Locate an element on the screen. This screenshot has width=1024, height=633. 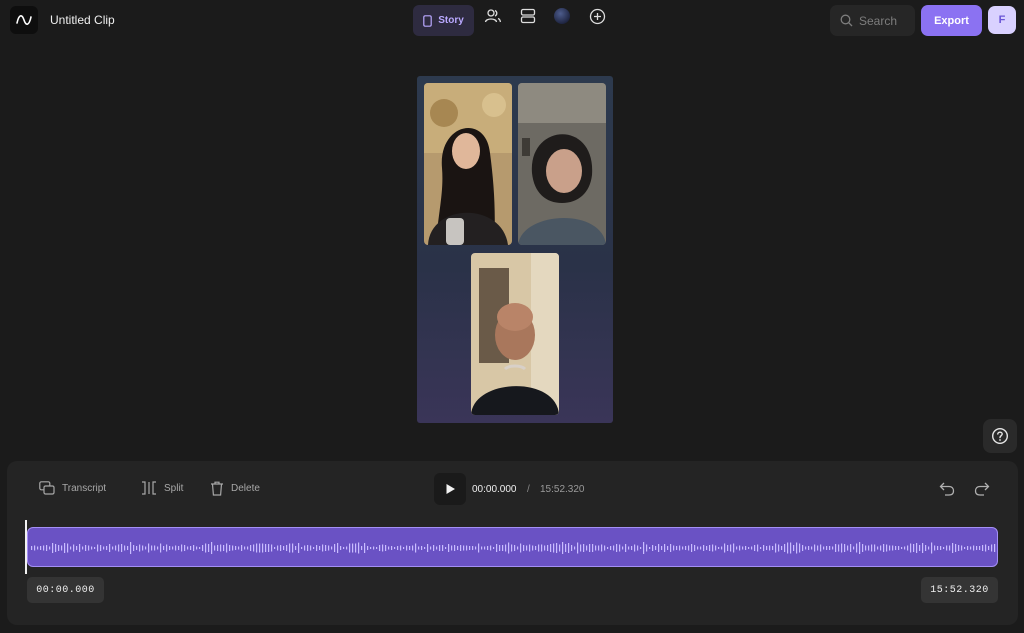
view-switcher: Story is located at coordinates (443, 20).